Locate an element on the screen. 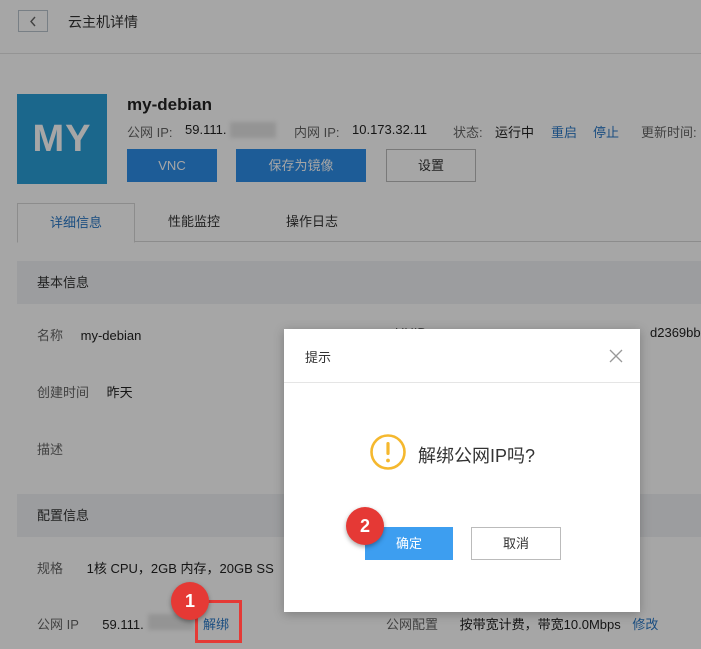  close-icon is located at coordinates (616, 356).